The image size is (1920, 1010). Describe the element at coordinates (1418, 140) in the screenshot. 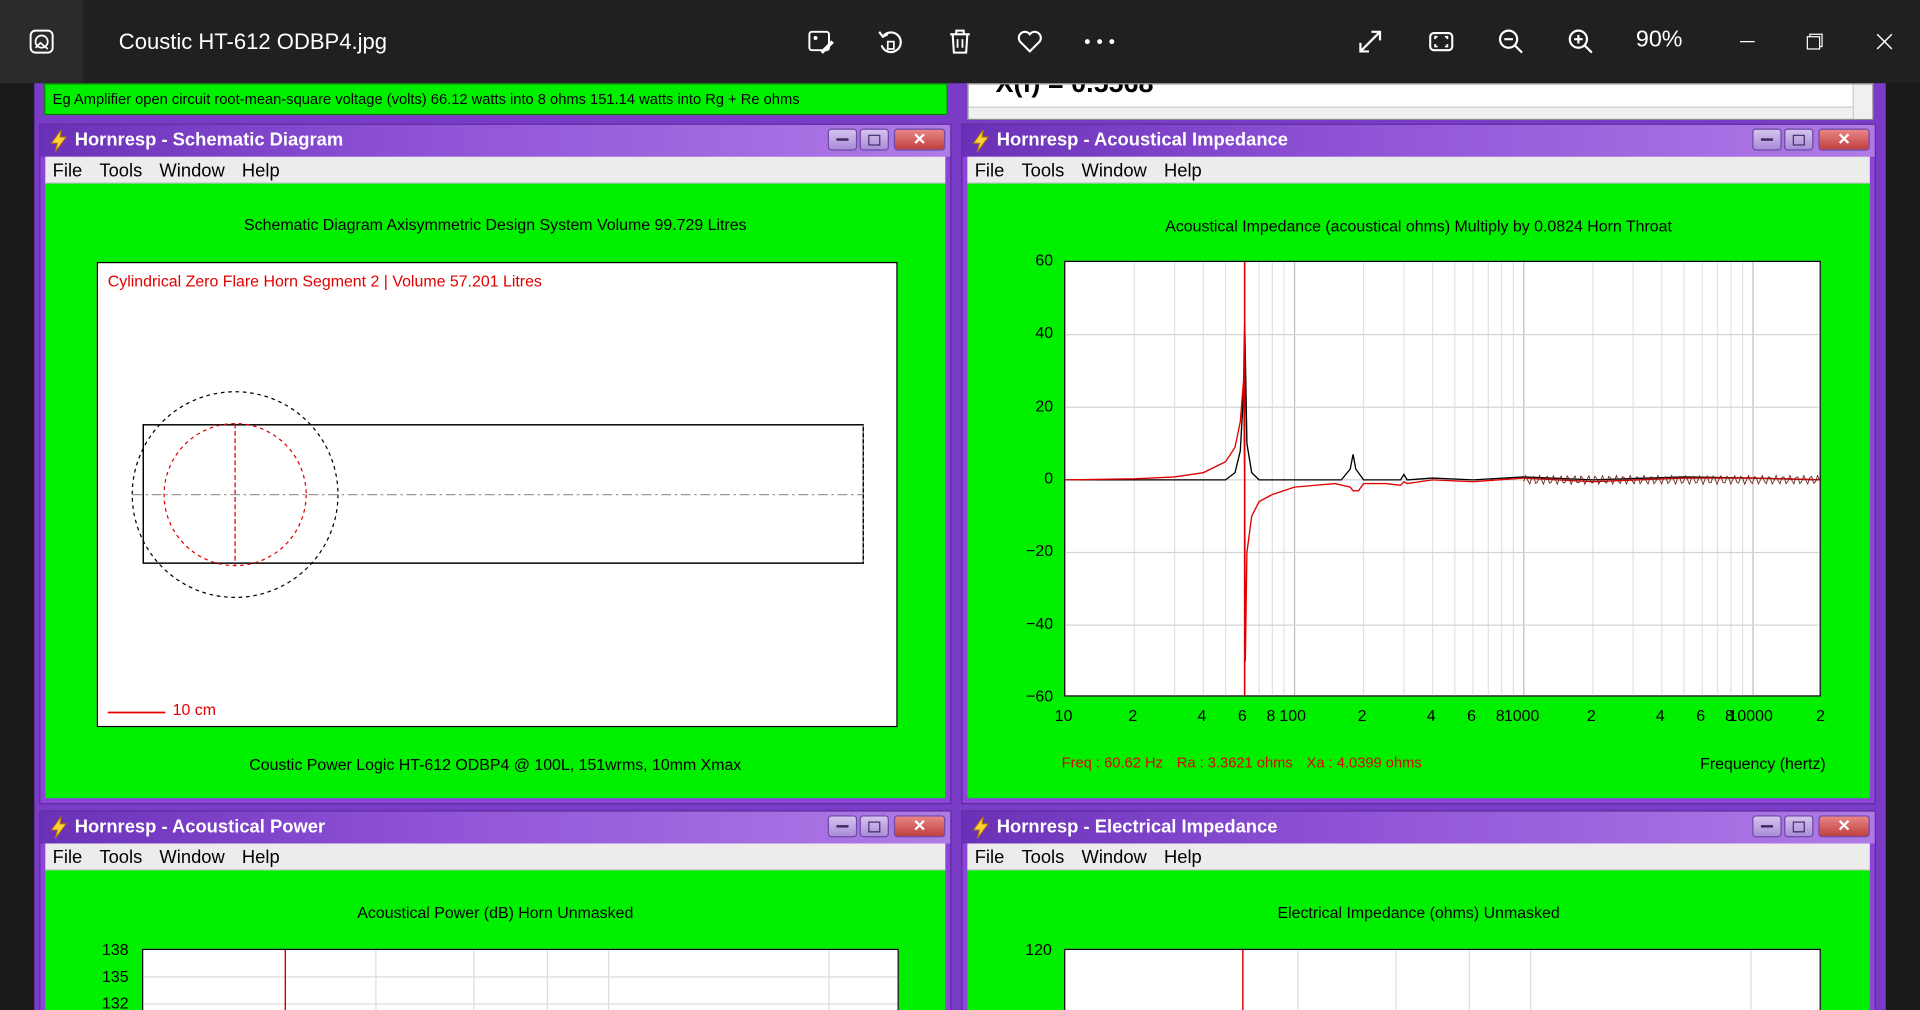

I see `title-bar: Hornresp - Acoustical Impedance ✕` at that location.